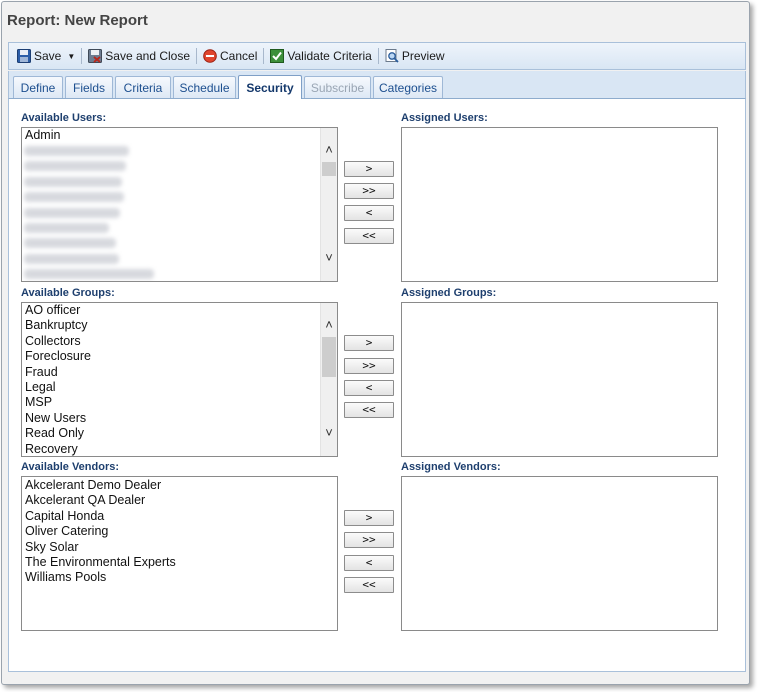  I want to click on remove-group-button: <, so click(369, 388).